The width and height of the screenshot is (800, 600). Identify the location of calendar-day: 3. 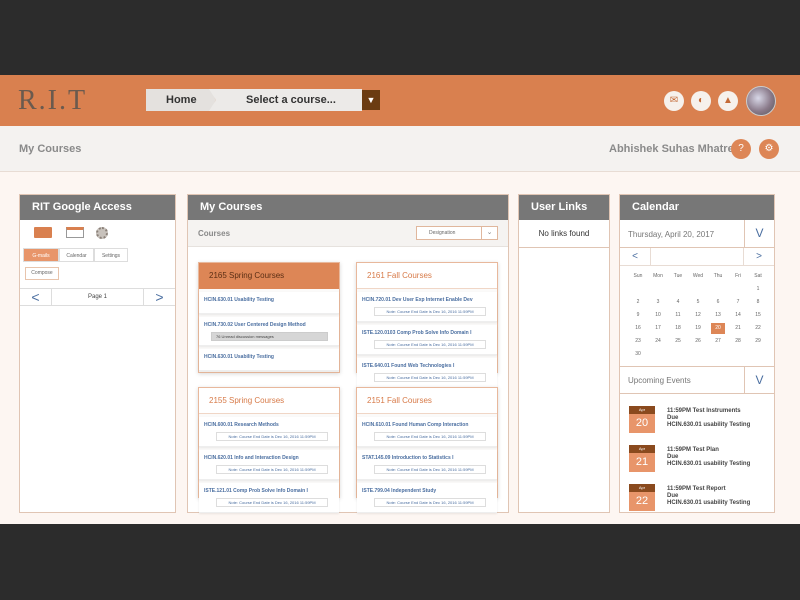
(658, 303).